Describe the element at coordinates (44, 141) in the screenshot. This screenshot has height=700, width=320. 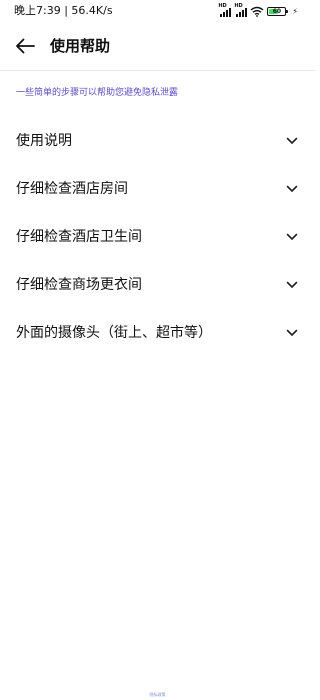
I see `help-item-label: 使用说明` at that location.